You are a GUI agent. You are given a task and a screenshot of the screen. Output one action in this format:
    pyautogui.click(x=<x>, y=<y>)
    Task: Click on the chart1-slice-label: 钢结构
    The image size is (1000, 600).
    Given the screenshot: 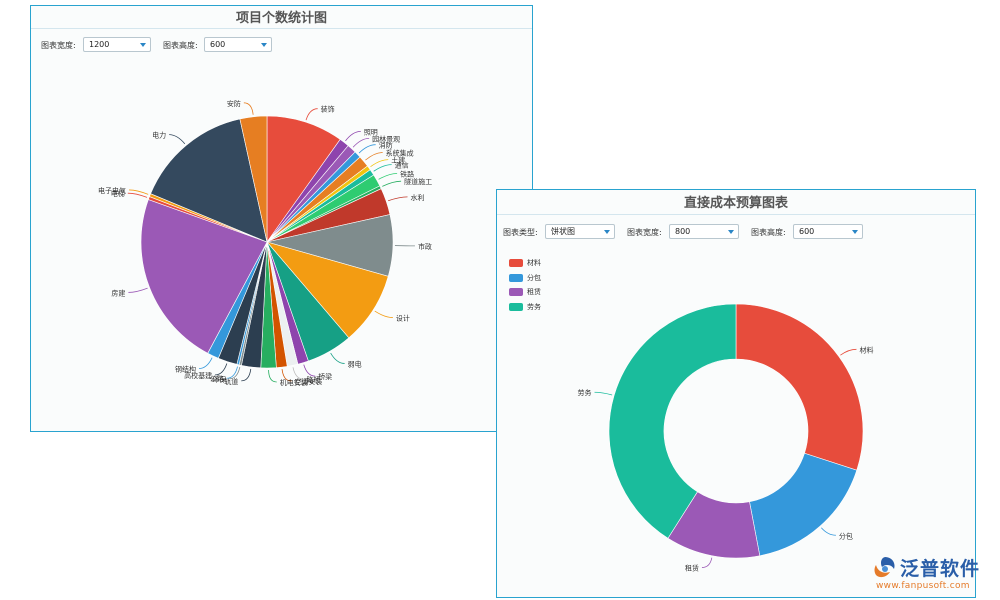 What is the action you would take?
    pyautogui.click(x=185, y=368)
    